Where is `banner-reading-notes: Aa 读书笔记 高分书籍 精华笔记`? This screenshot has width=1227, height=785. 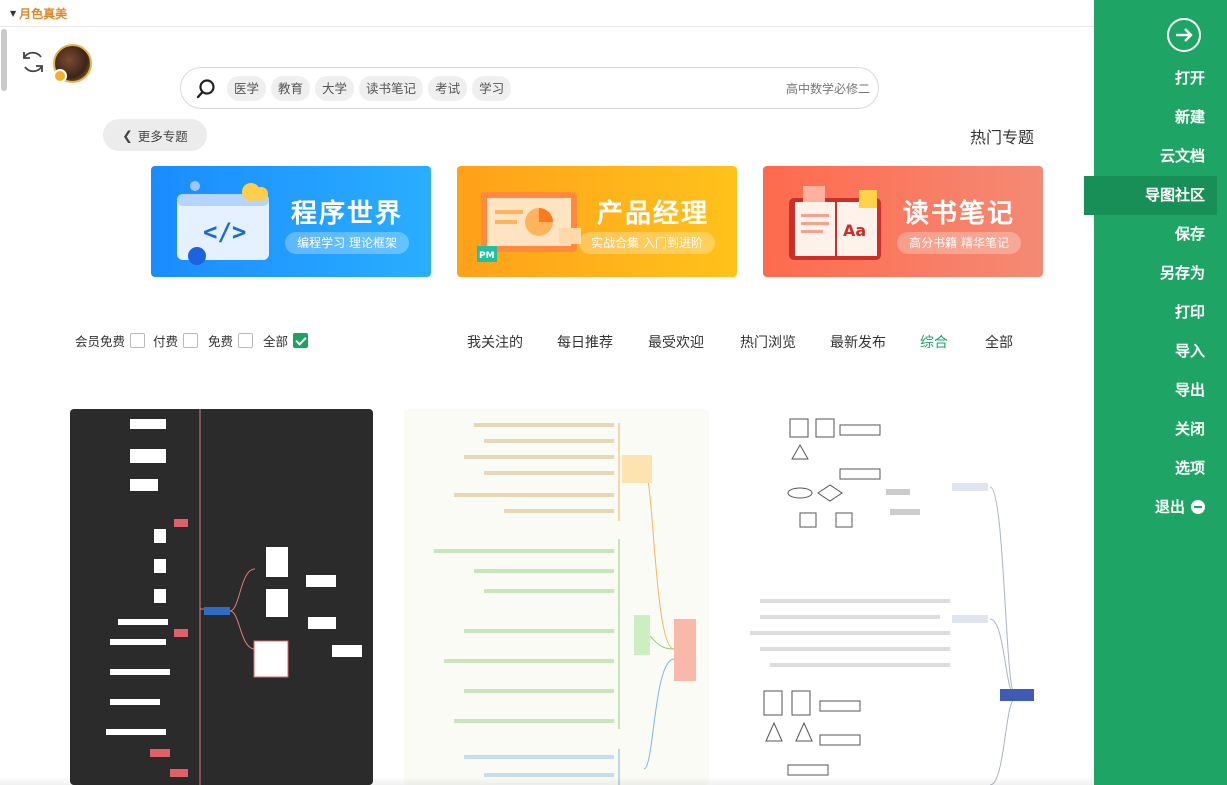 banner-reading-notes: Aa 读书笔记 高分书籍 精华笔记 is located at coordinates (903, 221).